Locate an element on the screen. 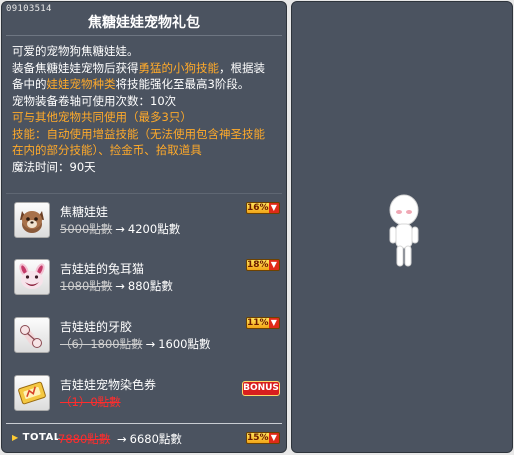  list-divider is located at coordinates (144, 193).